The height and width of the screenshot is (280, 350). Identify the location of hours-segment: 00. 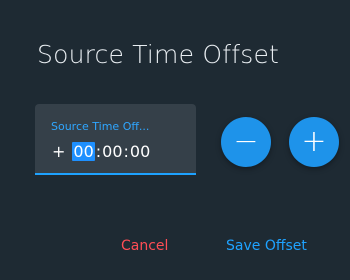
(83, 151).